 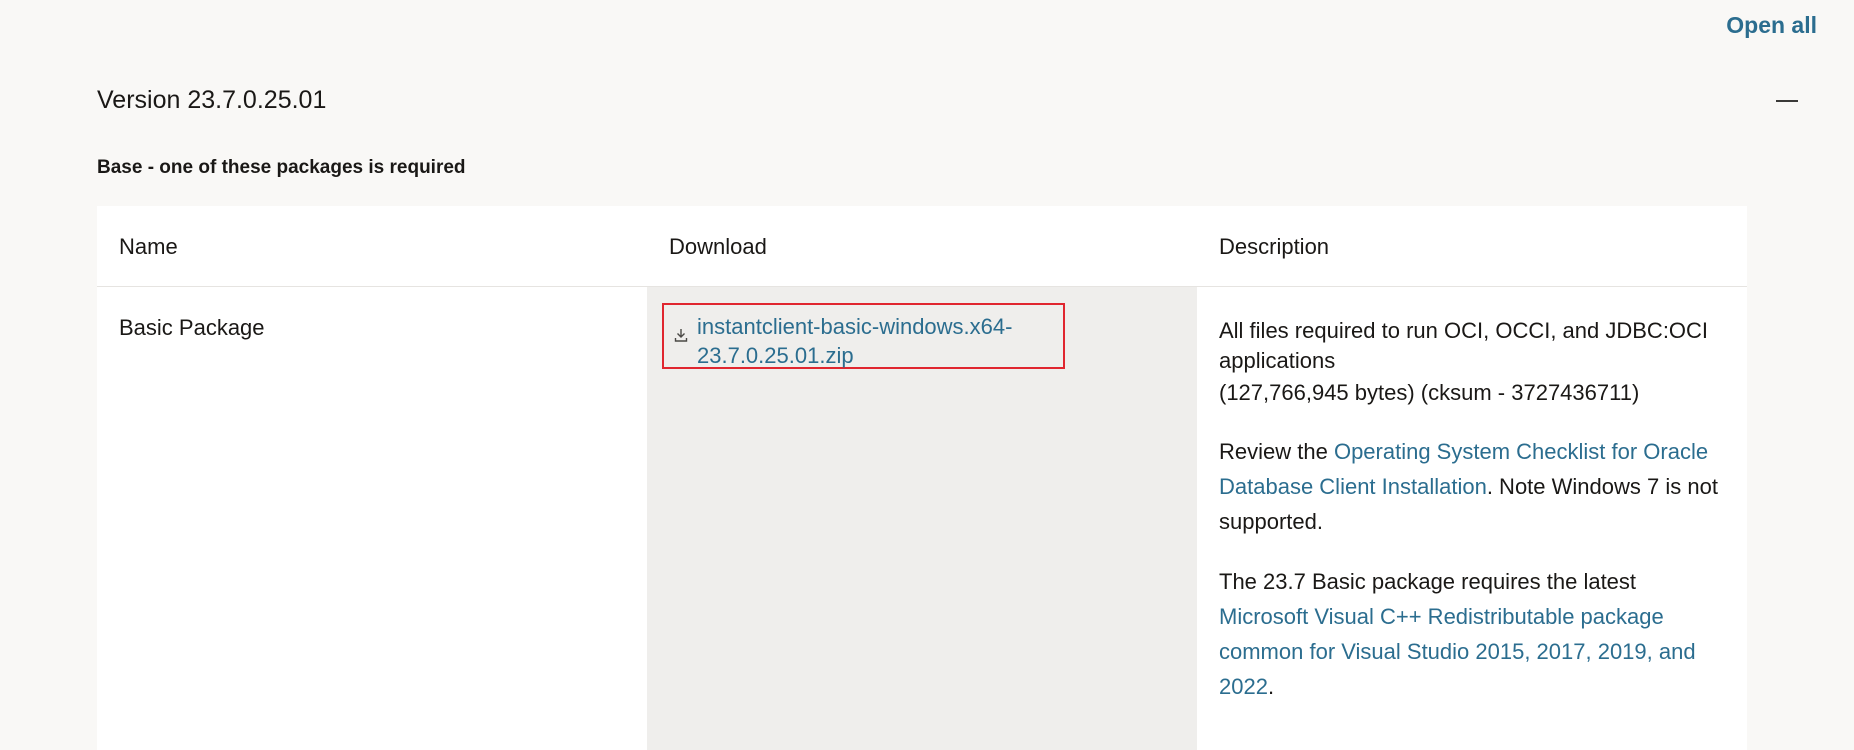 I want to click on file-size: (127,766,945 bytes) (cksum - 3727436711), so click(x=1429, y=392).